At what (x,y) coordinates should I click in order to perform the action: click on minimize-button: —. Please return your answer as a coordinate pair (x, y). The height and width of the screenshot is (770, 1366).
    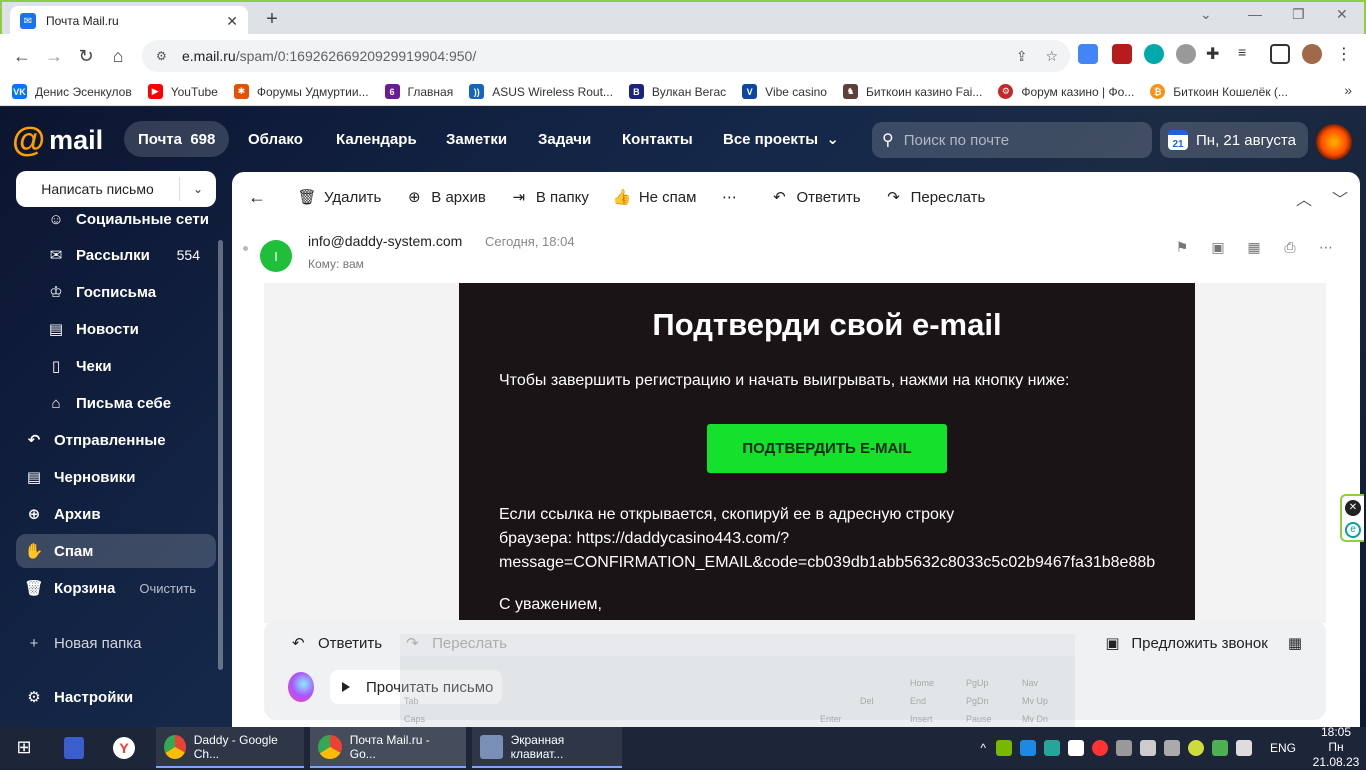
    Looking at the image, I should click on (1255, 14).